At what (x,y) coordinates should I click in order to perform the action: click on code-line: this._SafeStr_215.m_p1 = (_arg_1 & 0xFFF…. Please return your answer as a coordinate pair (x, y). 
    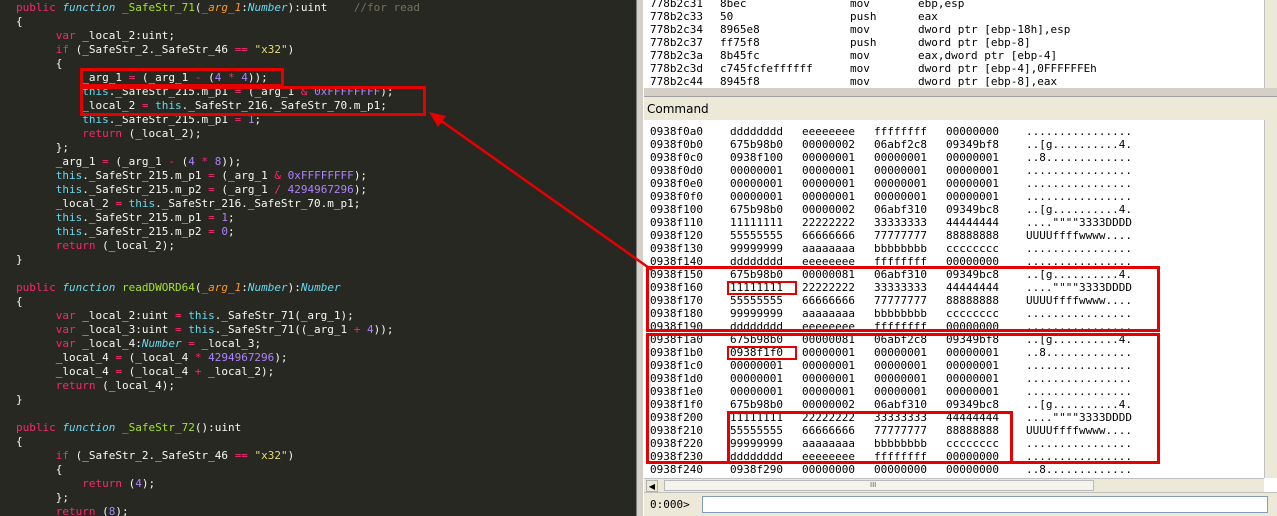
    Looking at the image, I should click on (191, 176).